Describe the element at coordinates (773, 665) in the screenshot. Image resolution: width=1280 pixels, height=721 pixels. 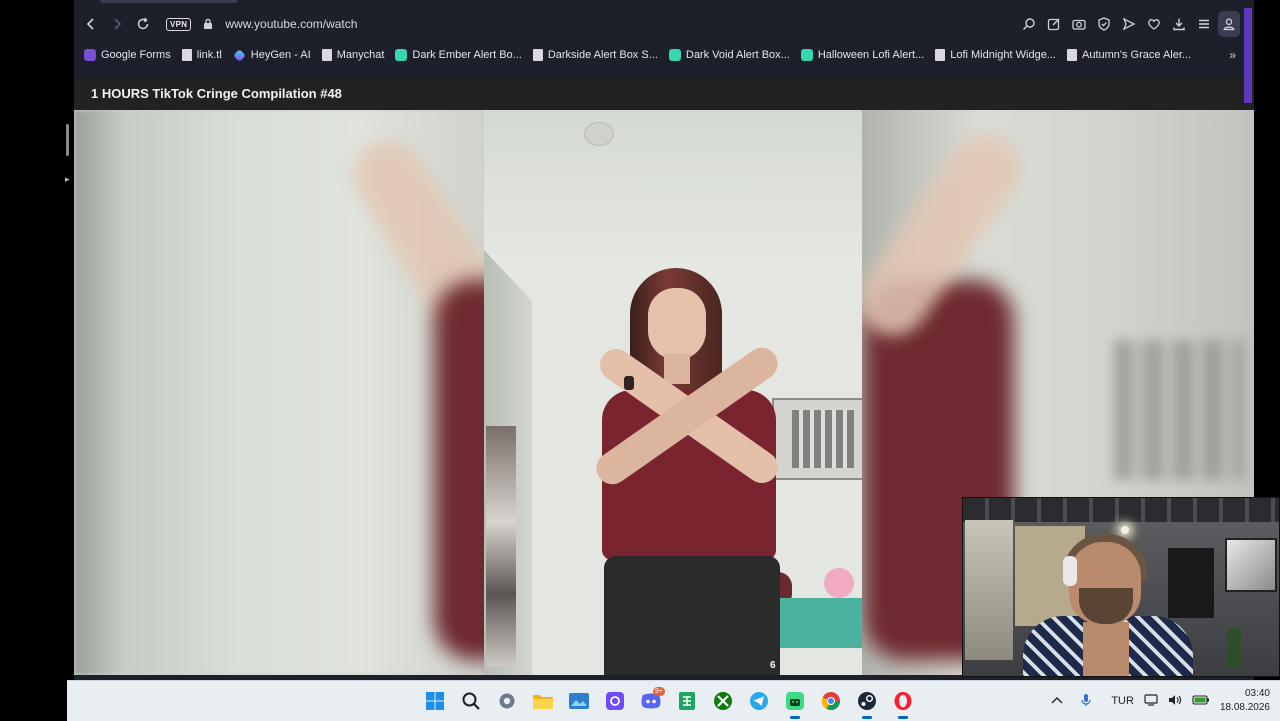
I see `video-corner-number: 6` at that location.